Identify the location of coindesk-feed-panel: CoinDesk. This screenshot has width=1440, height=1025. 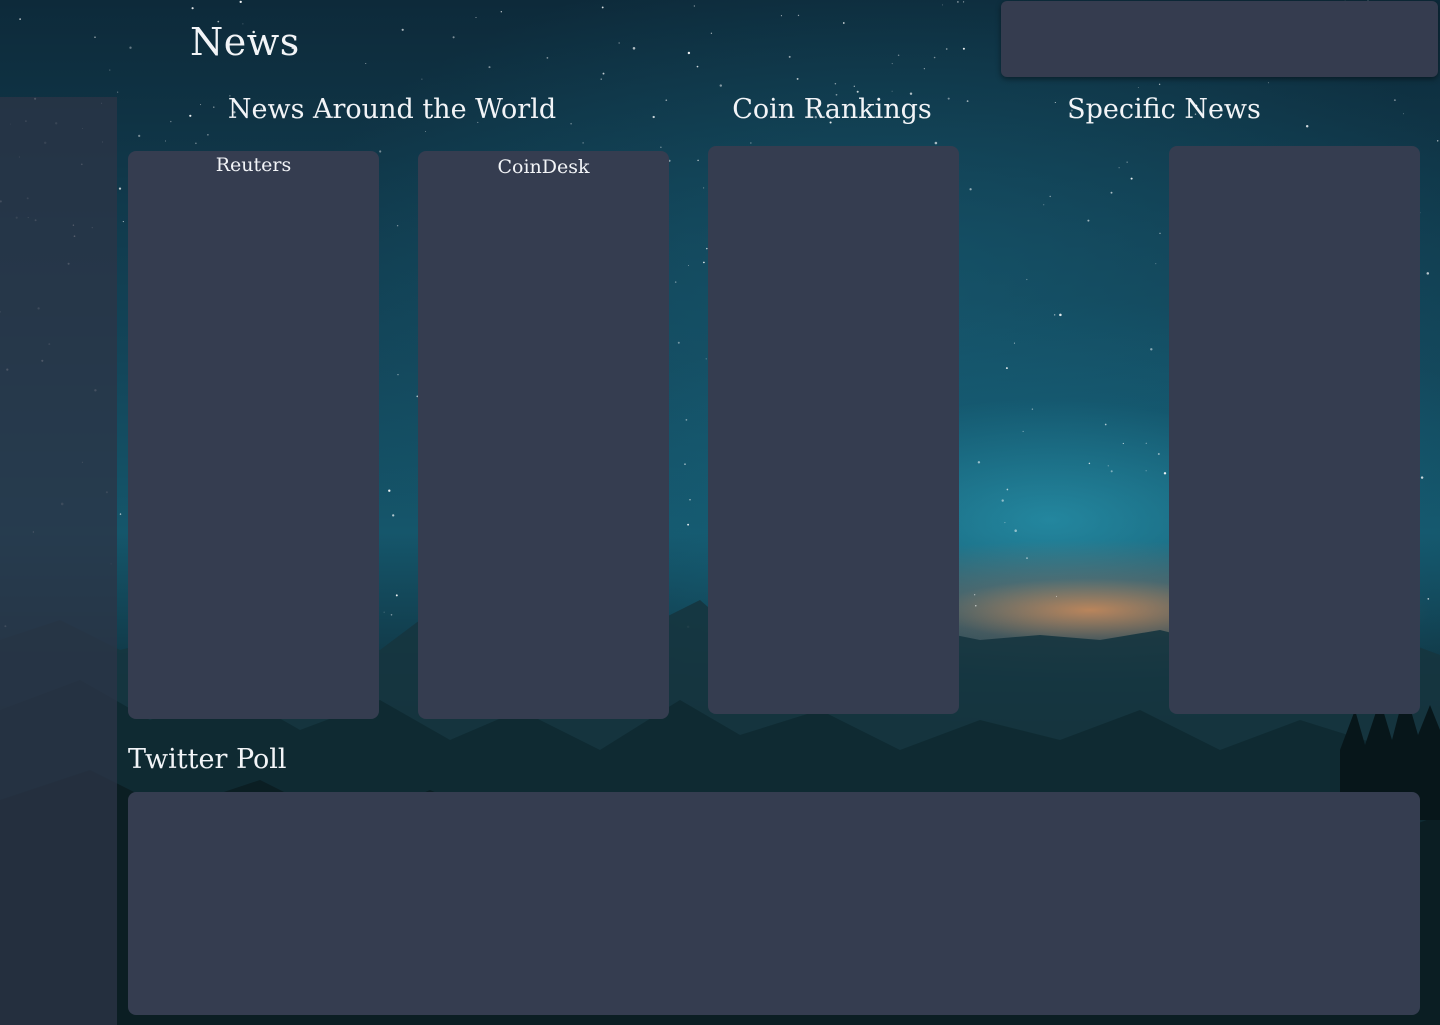
(543, 435).